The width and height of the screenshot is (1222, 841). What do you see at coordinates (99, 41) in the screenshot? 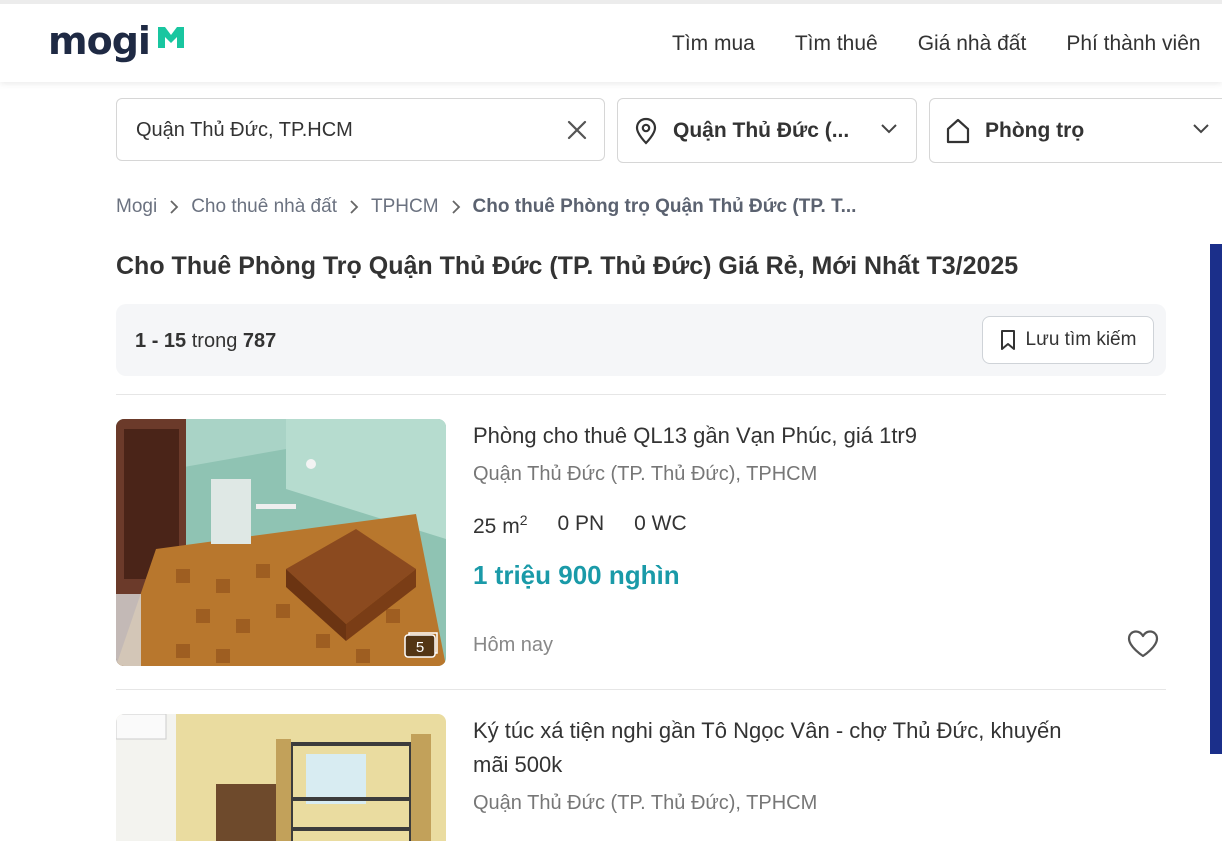
I see `logo-text: mogi` at bounding box center [99, 41].